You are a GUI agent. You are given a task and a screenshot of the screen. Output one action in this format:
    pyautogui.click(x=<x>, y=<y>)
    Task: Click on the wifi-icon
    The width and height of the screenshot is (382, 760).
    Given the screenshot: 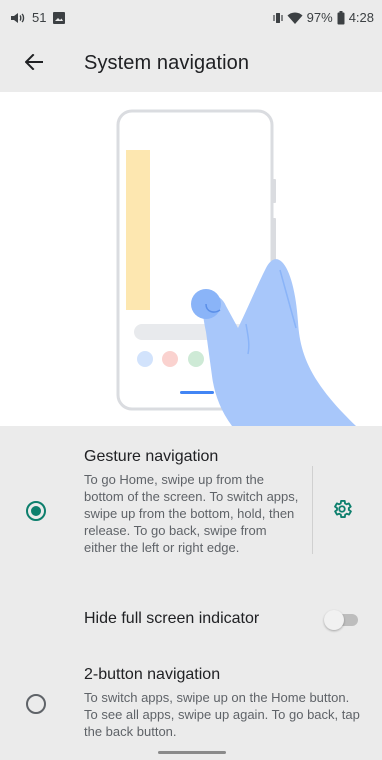 What is the action you would take?
    pyautogui.click(x=295, y=18)
    